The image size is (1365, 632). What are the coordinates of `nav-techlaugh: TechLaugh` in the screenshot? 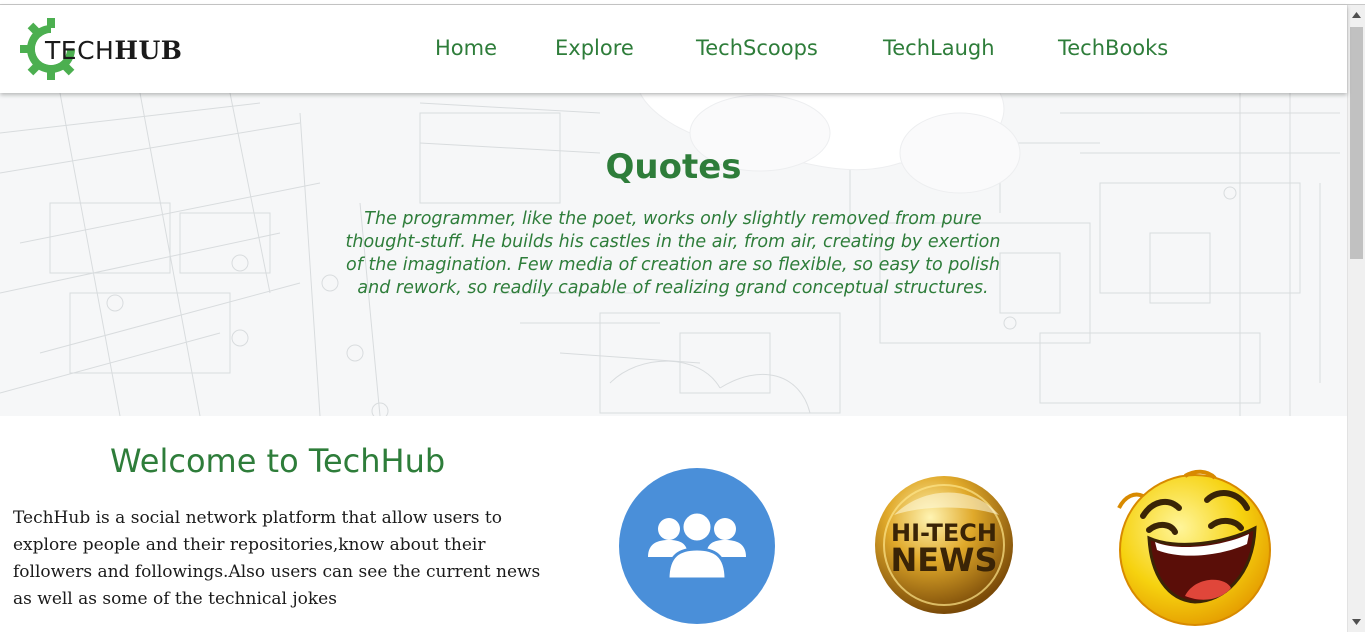 It's located at (939, 48).